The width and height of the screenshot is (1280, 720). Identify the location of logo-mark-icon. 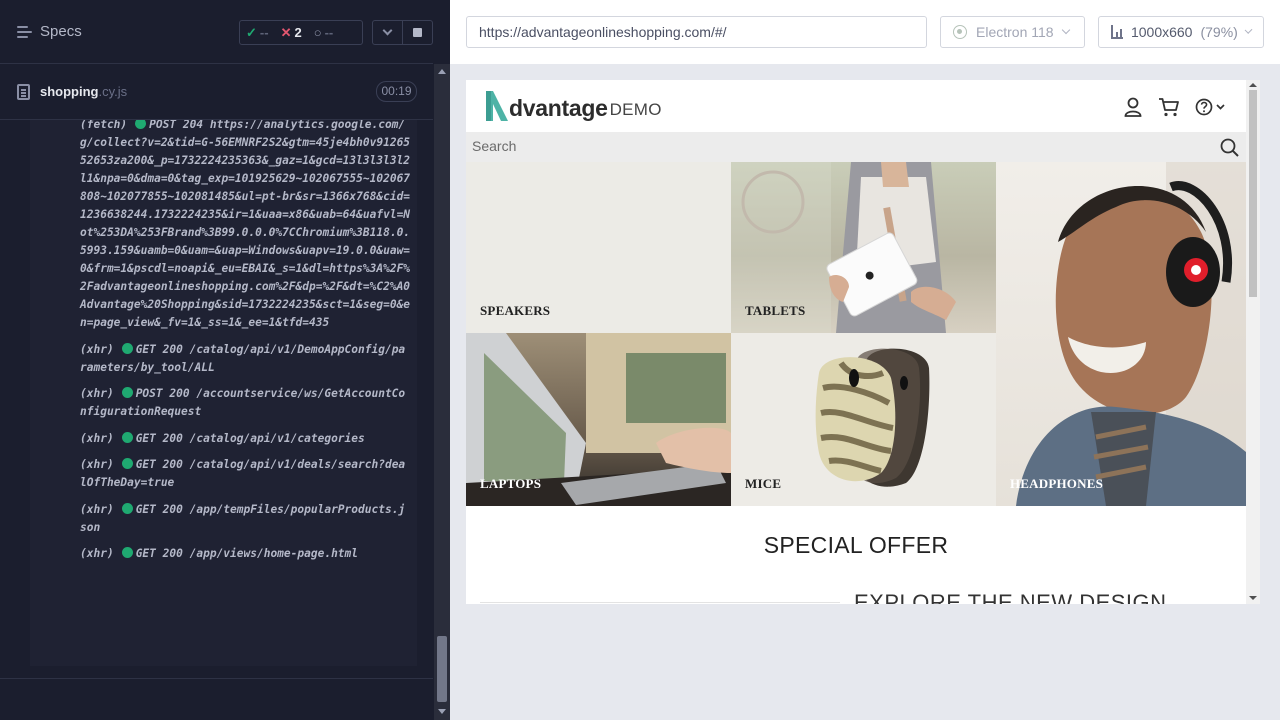
(497, 106).